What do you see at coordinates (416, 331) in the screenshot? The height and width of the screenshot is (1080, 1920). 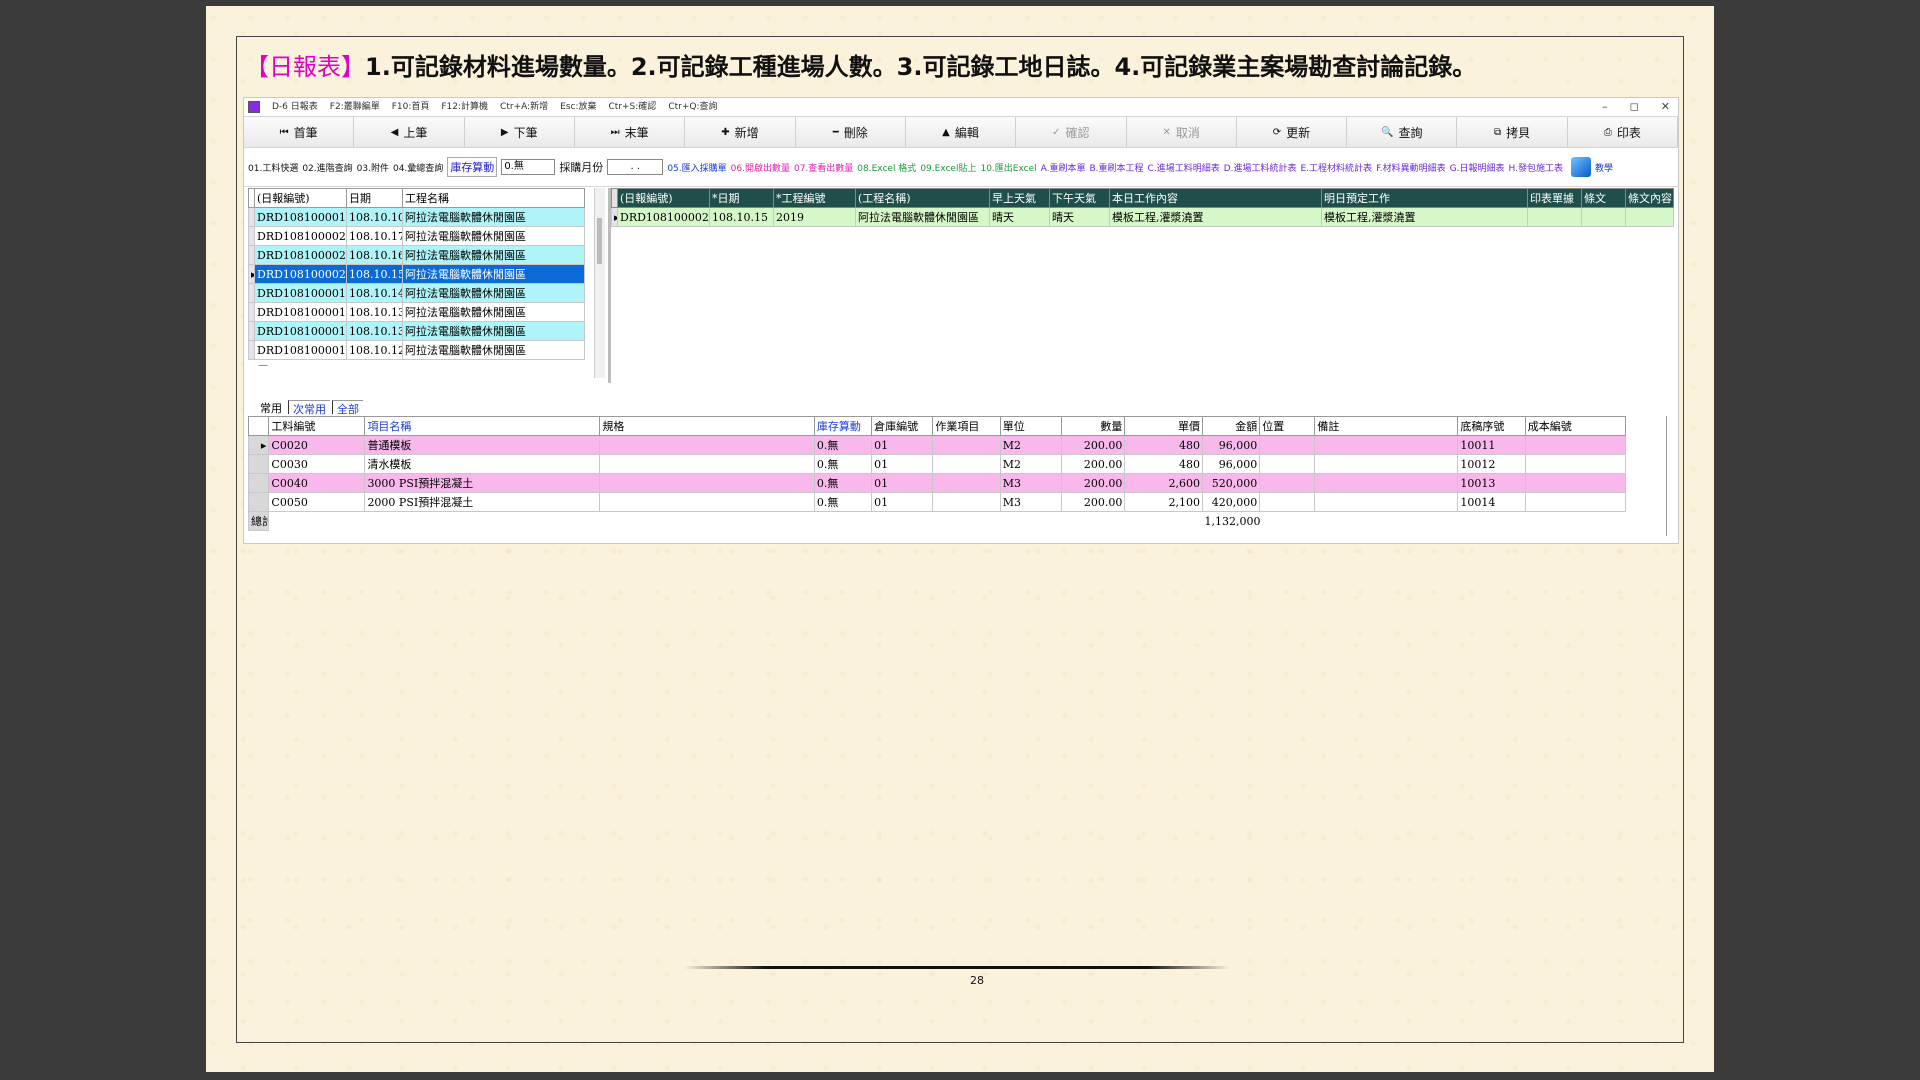 I see `table-row: DRD1081000017 108.10.13 阿拉法電腦軟體休閒園區` at bounding box center [416, 331].